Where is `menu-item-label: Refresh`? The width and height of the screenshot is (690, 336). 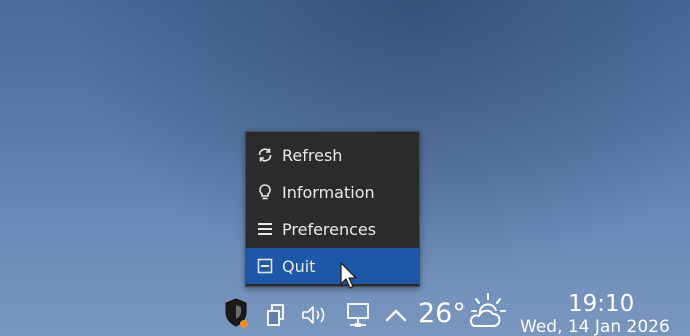 menu-item-label: Refresh is located at coordinates (312, 155).